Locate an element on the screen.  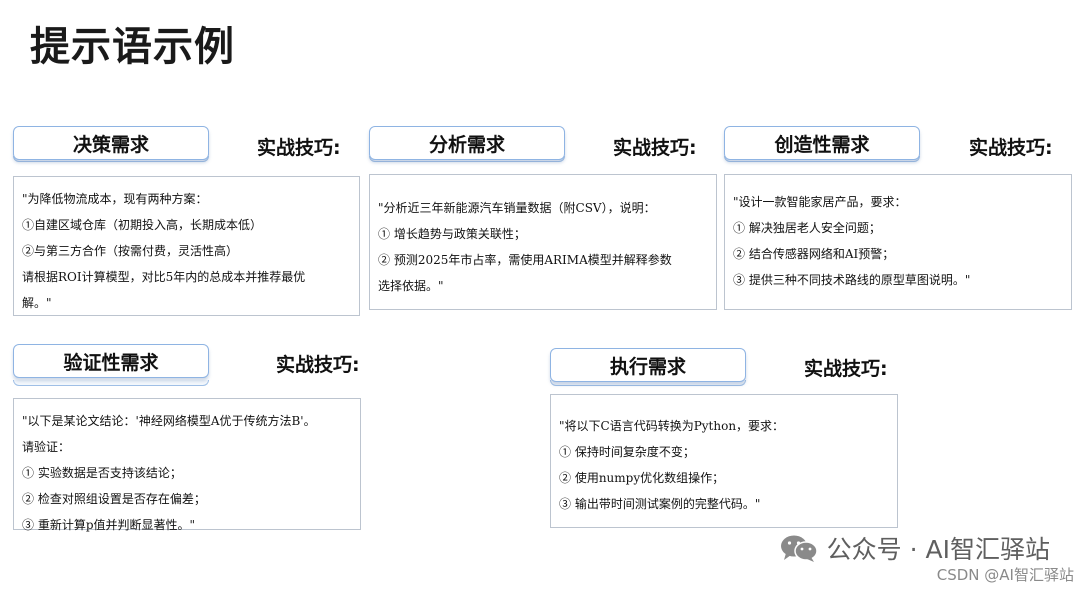
content-line: ③ 输出带时间测试案例的完整代码。" is located at coordinates (660, 504).